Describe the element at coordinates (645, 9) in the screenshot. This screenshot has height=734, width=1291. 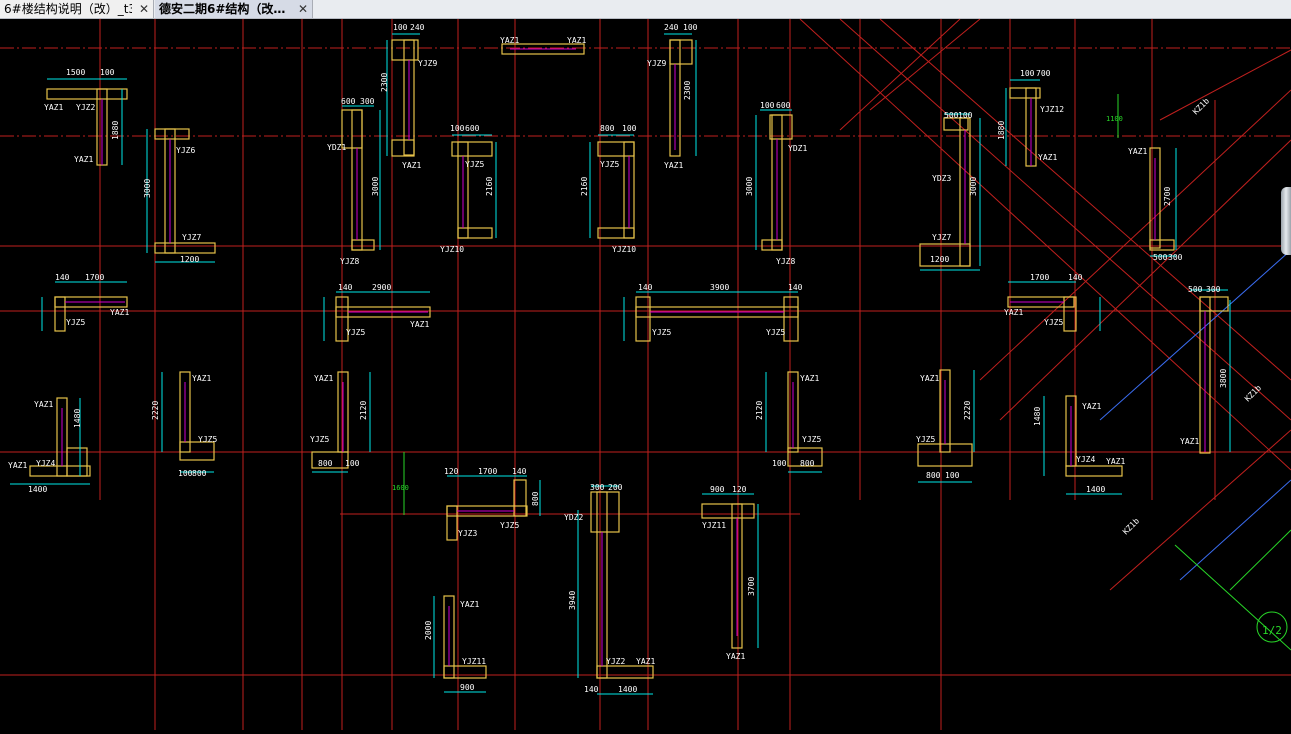
I see `document-tab-bar: 6#楼结构说明（改）_t3 ✕ 德安二期6#结构（改… ✕` at that location.